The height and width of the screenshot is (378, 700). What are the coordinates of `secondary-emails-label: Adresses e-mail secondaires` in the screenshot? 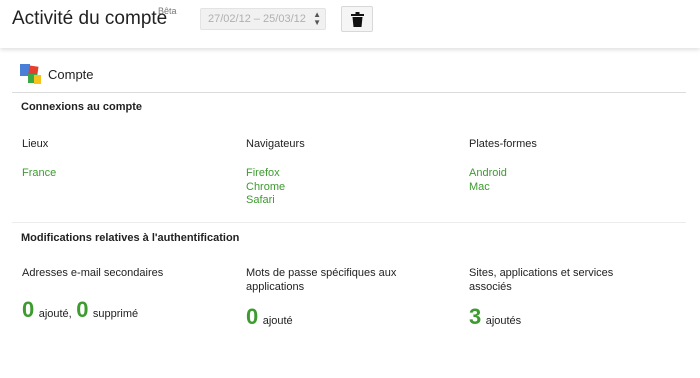 It's located at (93, 273).